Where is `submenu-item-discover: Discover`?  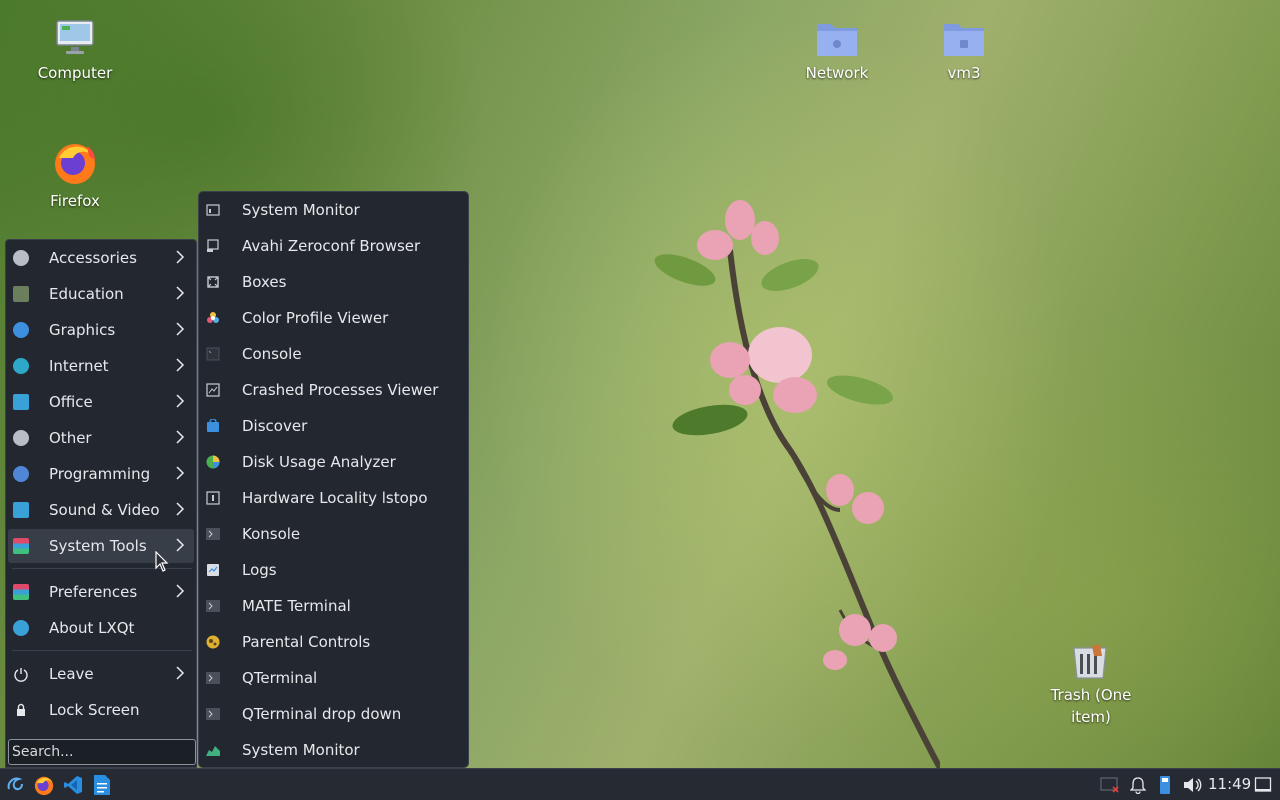
submenu-item-discover: Discover is located at coordinates (334, 426).